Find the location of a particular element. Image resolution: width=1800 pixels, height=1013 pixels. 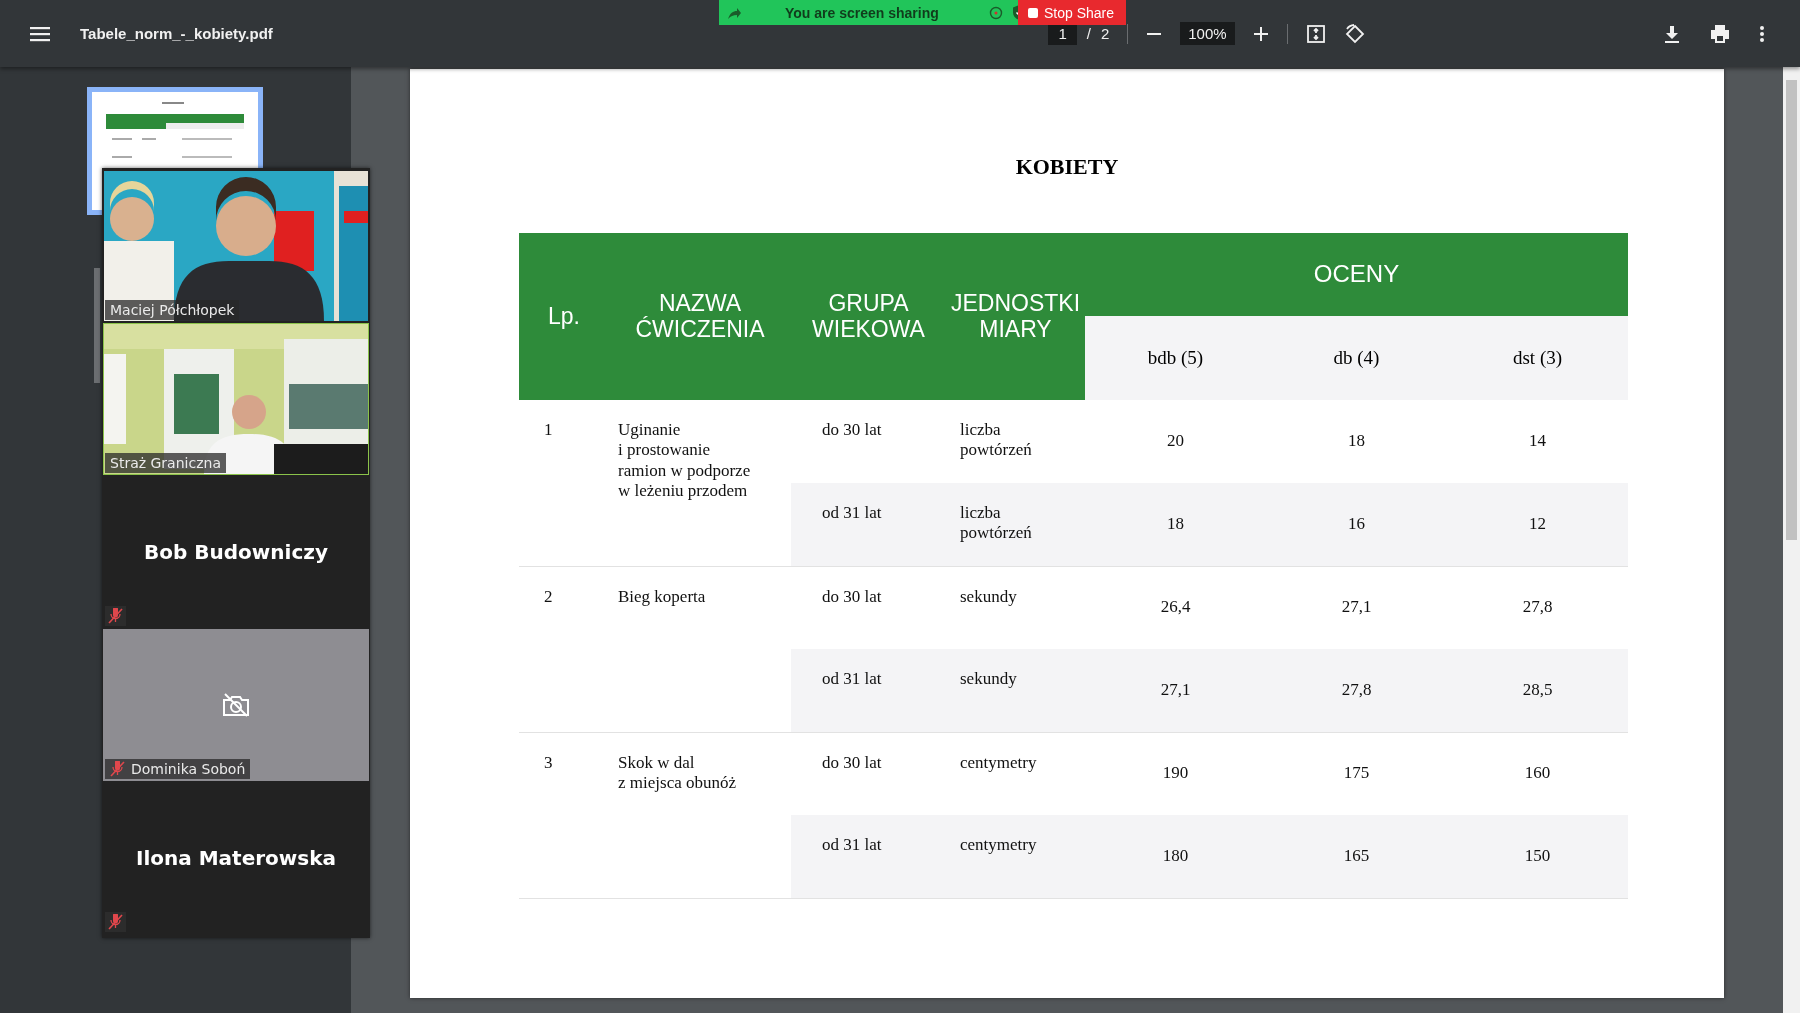

table-cell: 28,5 is located at coordinates (1538, 690).